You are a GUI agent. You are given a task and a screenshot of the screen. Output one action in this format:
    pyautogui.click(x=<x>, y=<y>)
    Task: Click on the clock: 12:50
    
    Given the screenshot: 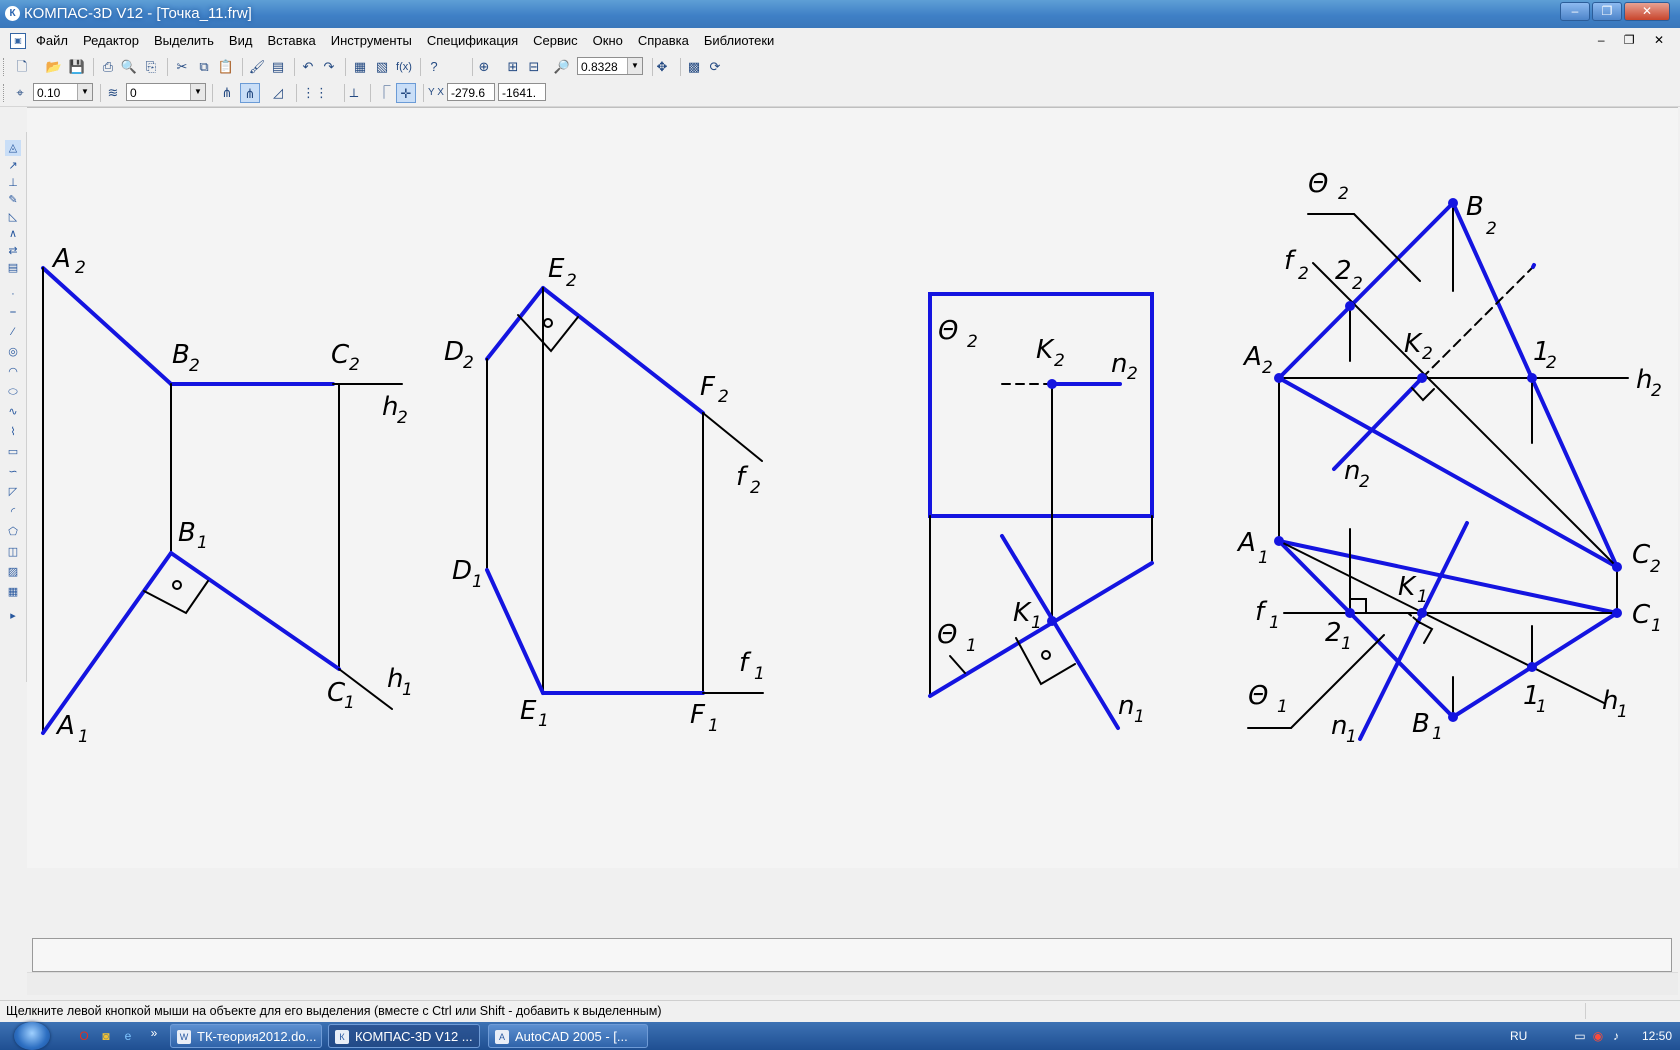 What is the action you would take?
    pyautogui.click(x=1657, y=1036)
    